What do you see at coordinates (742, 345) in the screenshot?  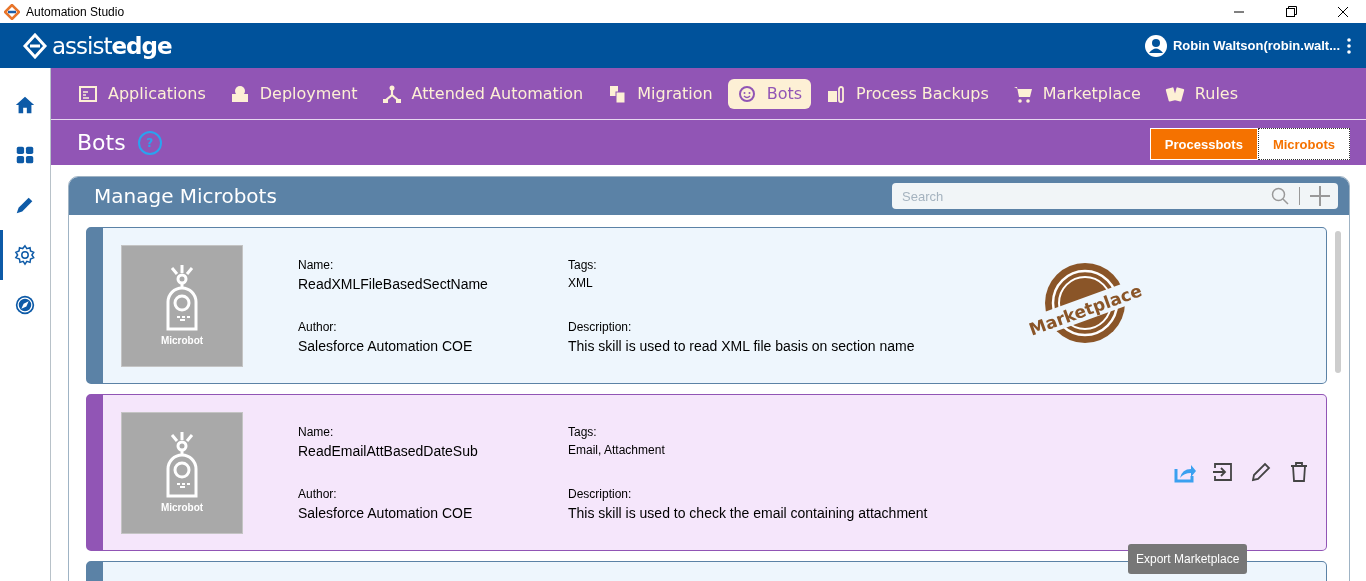 I see `field-value: This skill is used to read XML file basis on section name` at bounding box center [742, 345].